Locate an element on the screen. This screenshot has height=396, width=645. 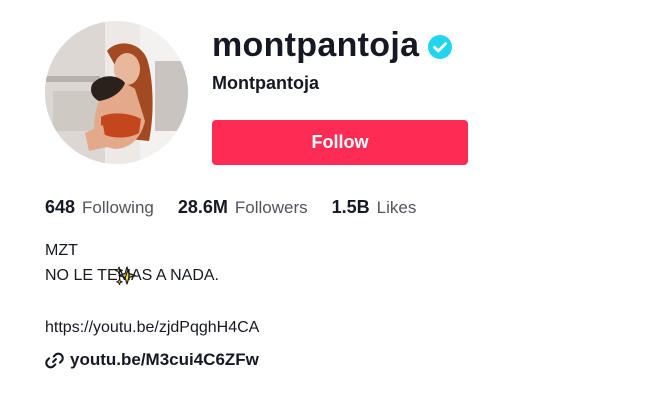
following-label: Following is located at coordinates (118, 207).